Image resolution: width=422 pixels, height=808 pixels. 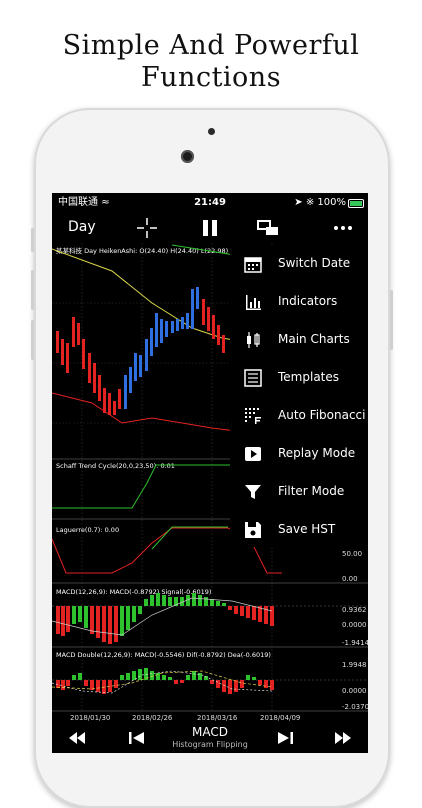 I want to click on menu-item-label: Indicators, so click(x=308, y=301).